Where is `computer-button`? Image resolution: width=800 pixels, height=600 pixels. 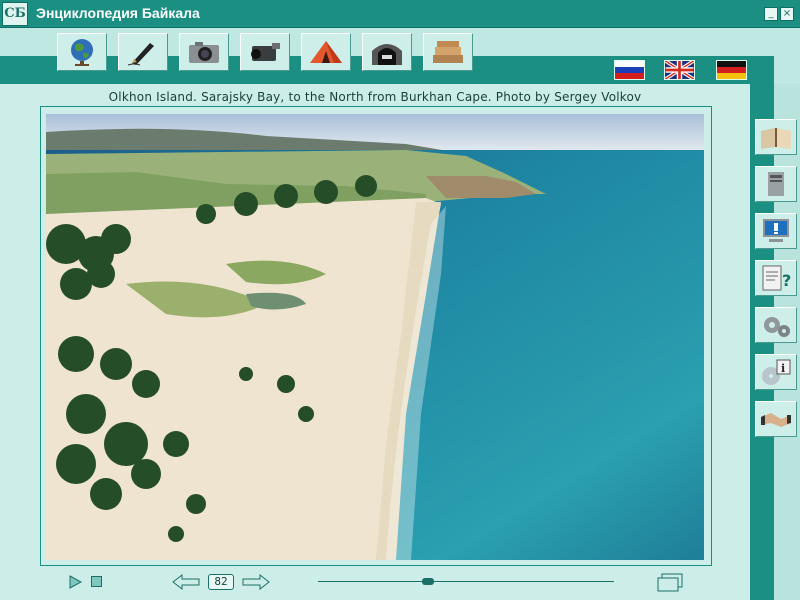
computer-button is located at coordinates (776, 184).